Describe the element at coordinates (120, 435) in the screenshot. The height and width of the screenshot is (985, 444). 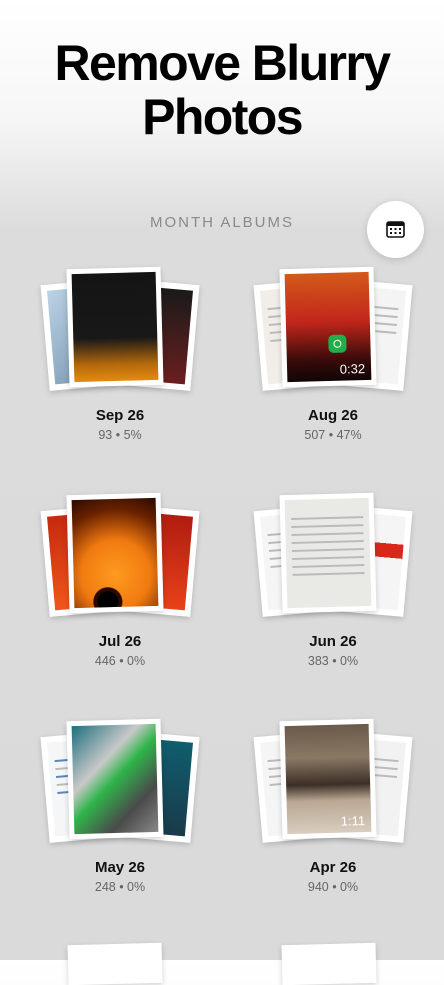
I see `album-stats: 93 • 5%` at that location.